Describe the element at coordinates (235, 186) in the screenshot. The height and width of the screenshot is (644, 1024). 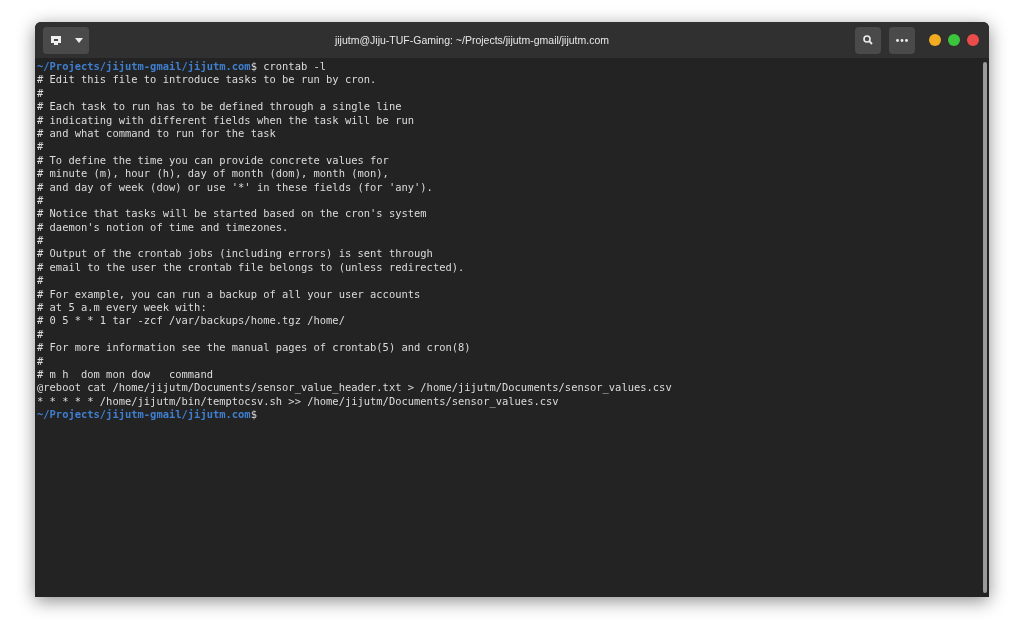
I see `output-line: # and day of week (dow) or use '*' in these fields (for 'any').` at that location.